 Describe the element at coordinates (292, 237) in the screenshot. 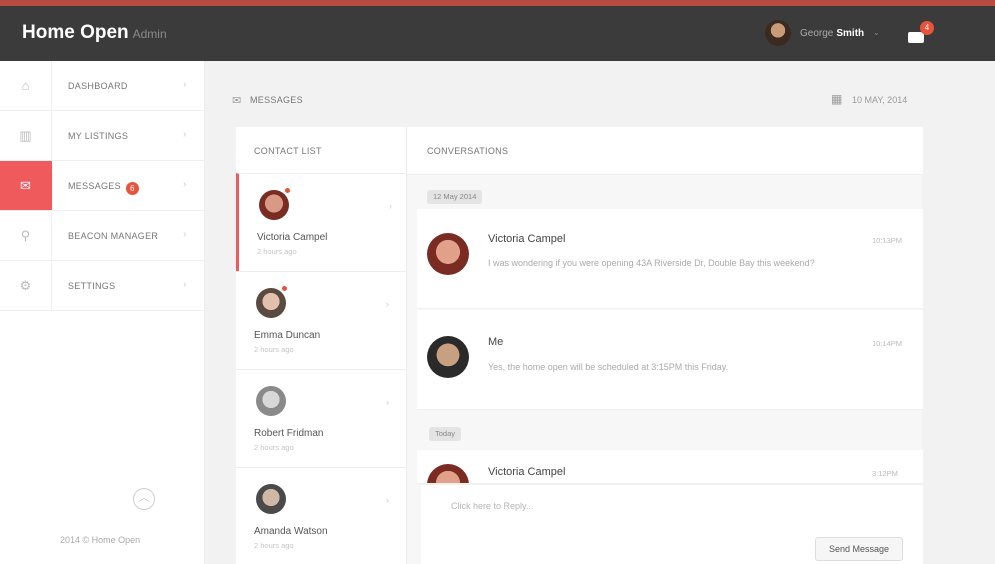

I see `contact-name: Victoria Campel` at that location.